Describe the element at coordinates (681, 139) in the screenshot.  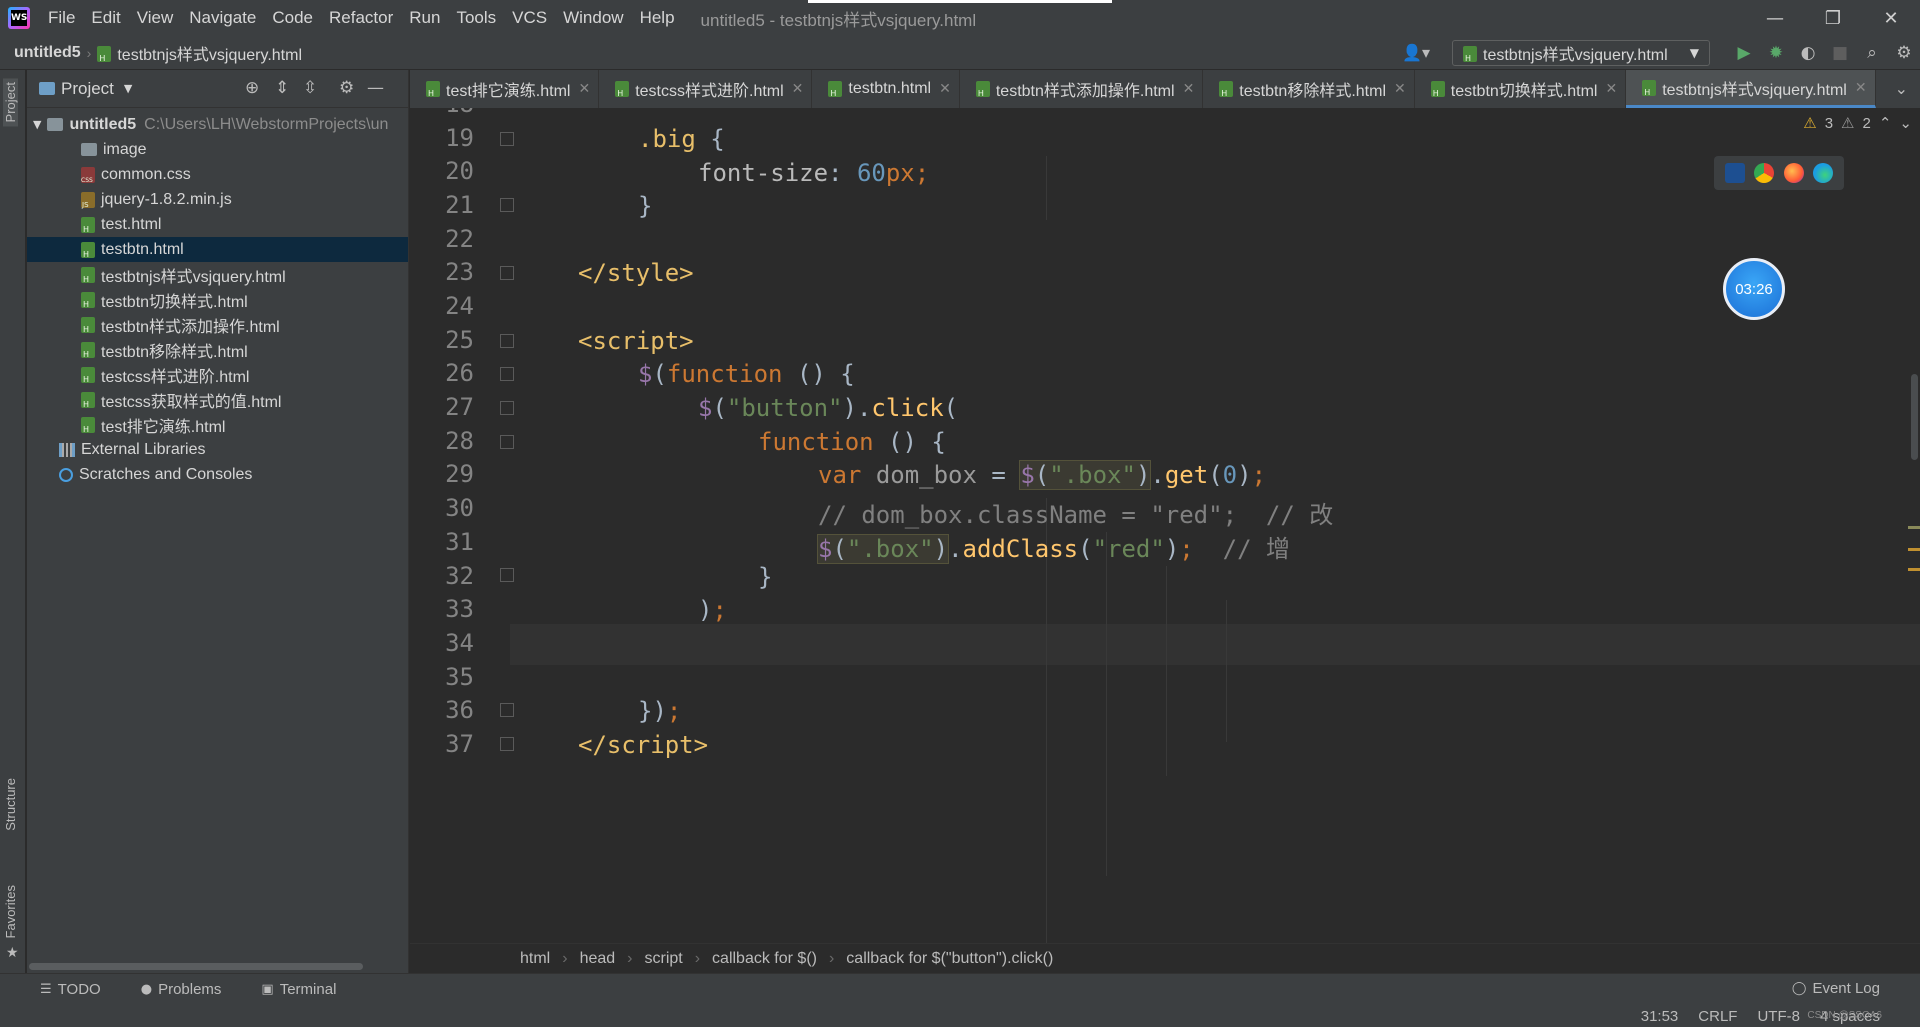
I see `code-line: .big {` at that location.